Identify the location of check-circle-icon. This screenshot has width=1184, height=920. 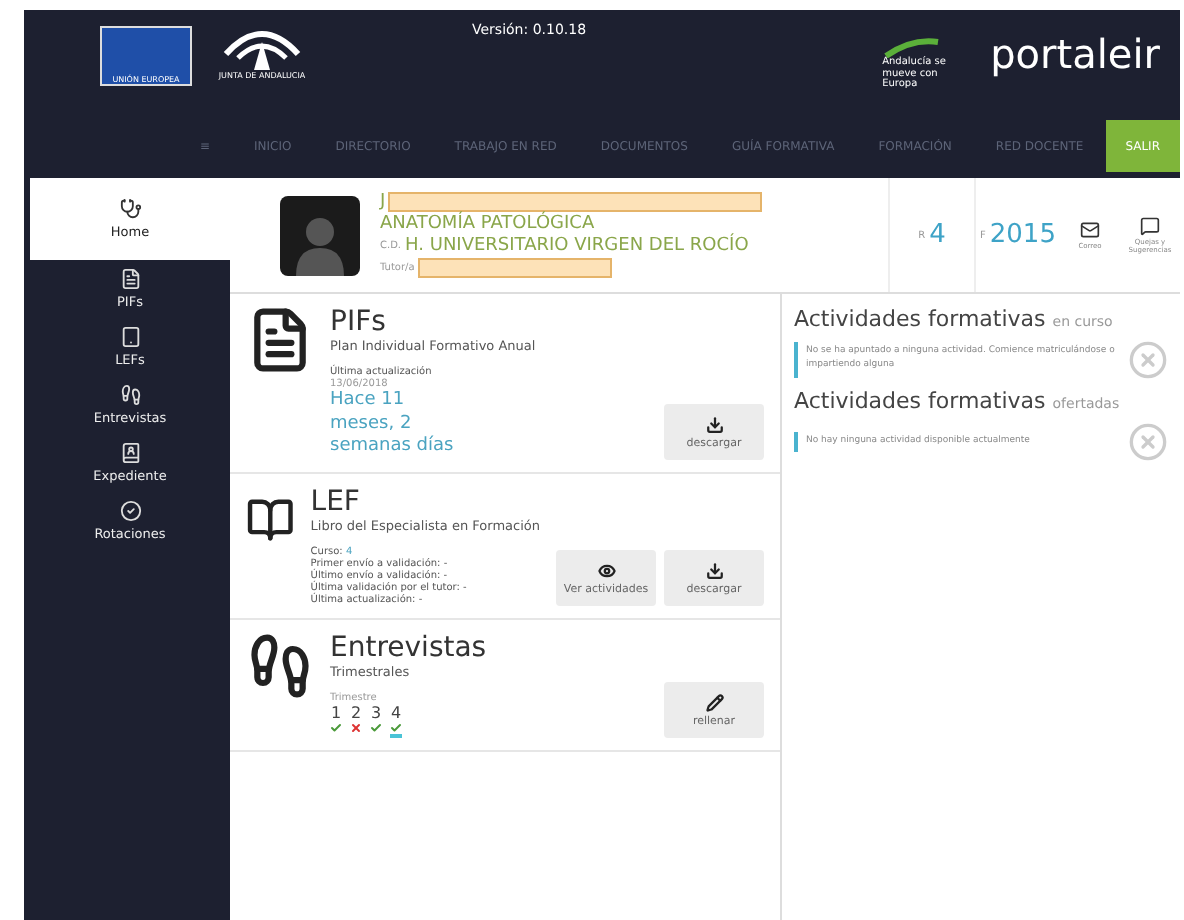
(130, 511).